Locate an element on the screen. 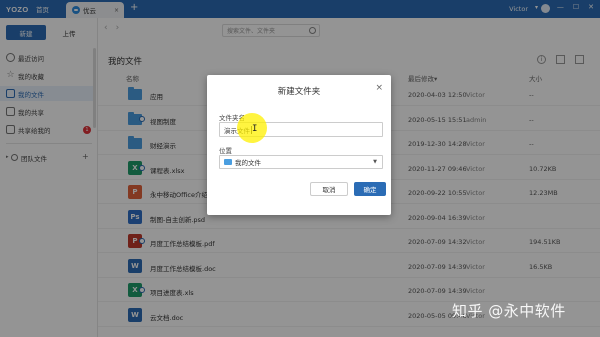 This screenshot has width=600, height=337. folder-icon is located at coordinates (228, 162).